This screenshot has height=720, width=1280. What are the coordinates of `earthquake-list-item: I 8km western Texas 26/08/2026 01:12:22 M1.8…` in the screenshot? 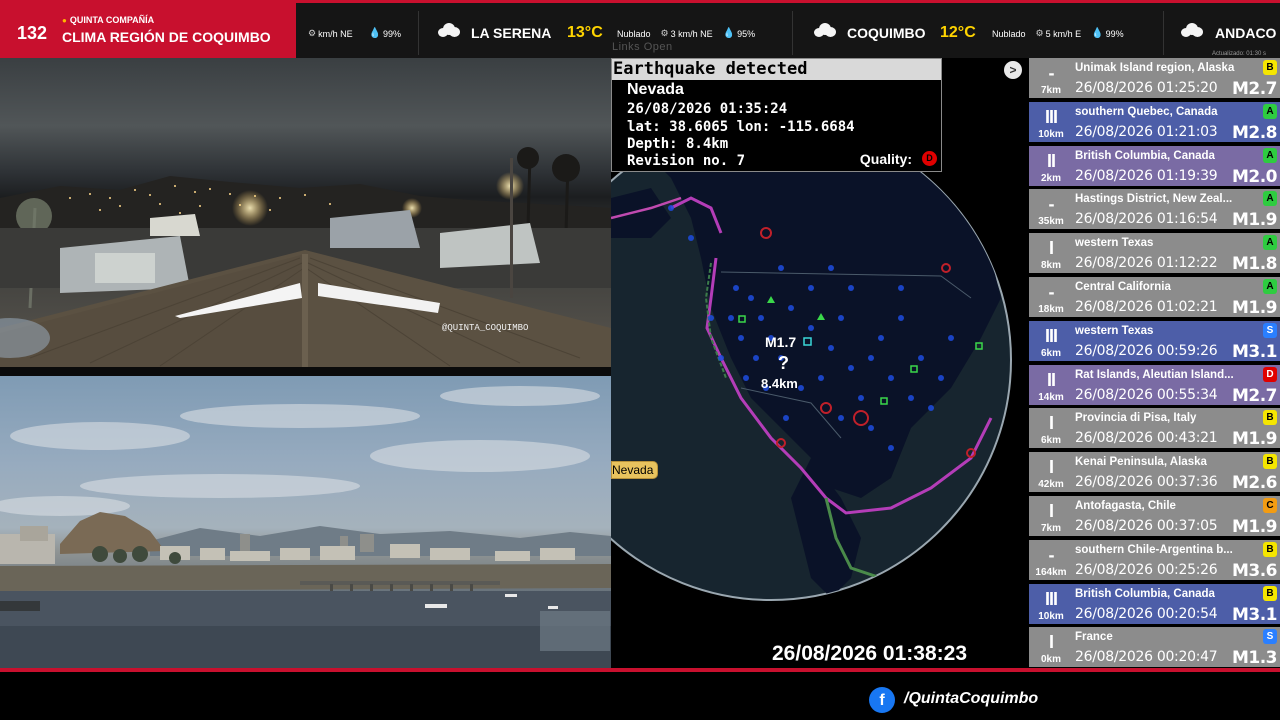 It's located at (1154, 254).